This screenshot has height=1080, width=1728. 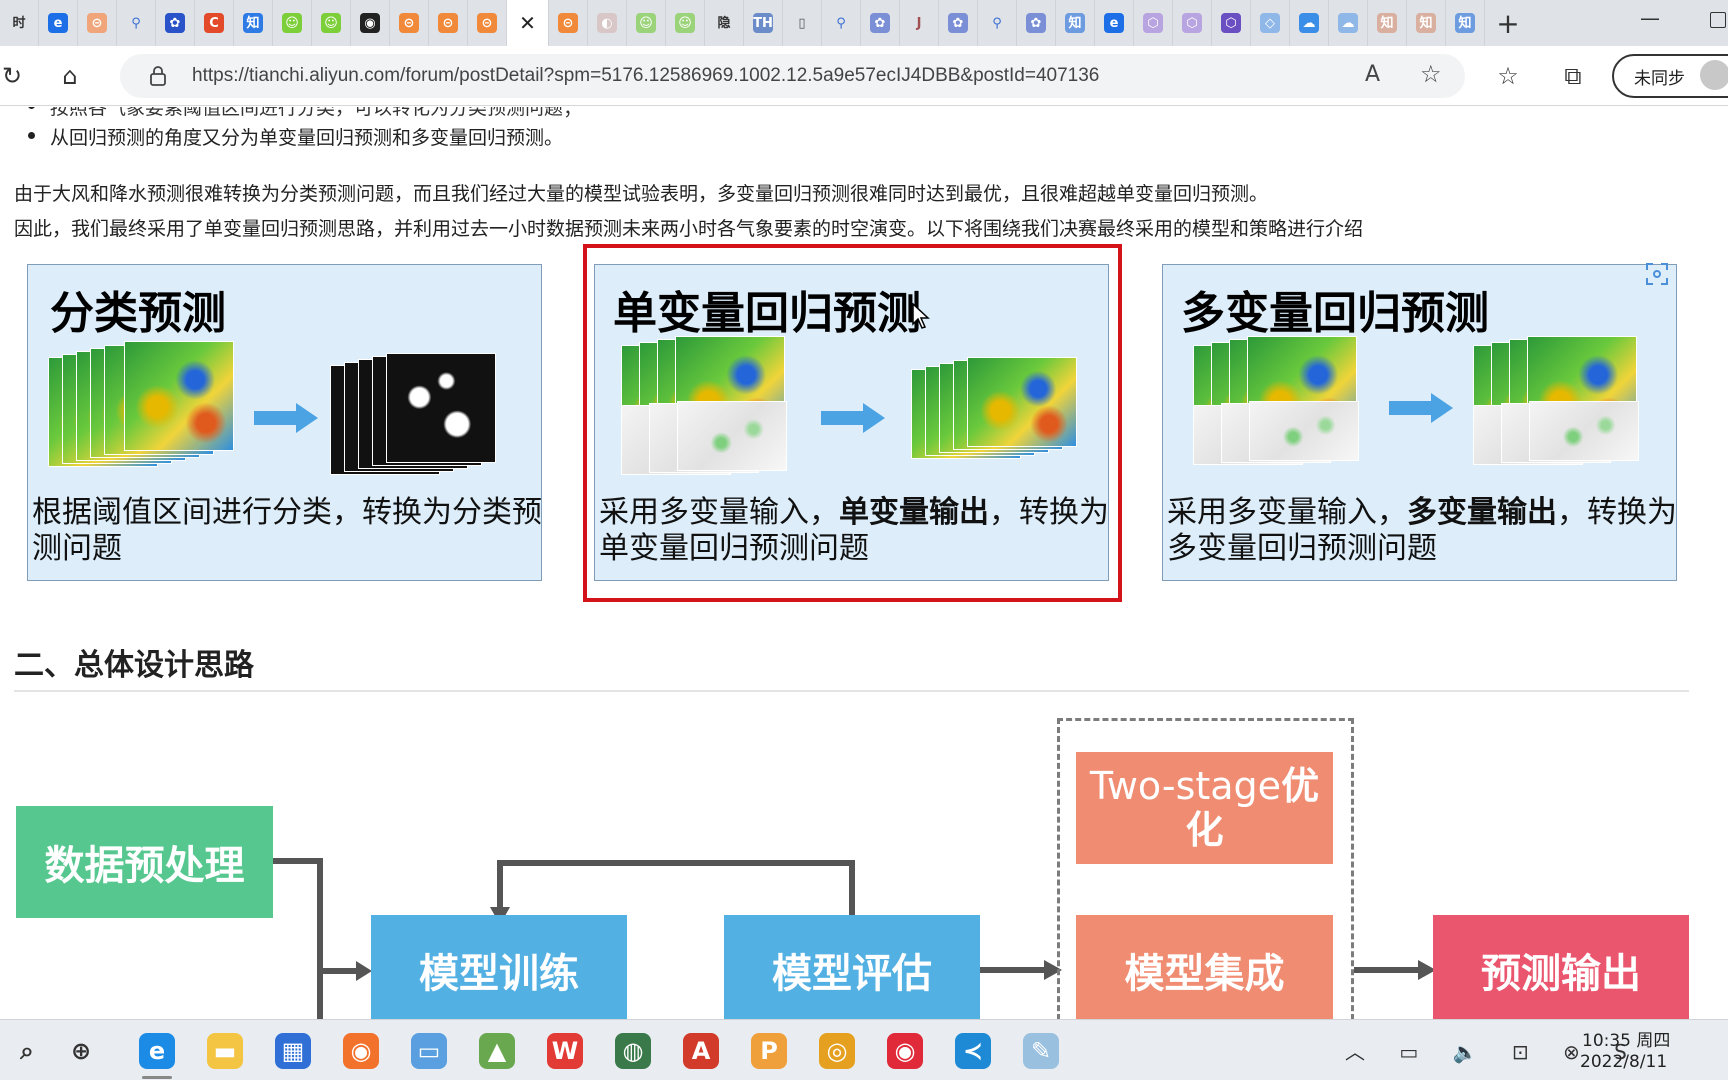 I want to click on collections-icon: ⧉, so click(x=1573, y=76).